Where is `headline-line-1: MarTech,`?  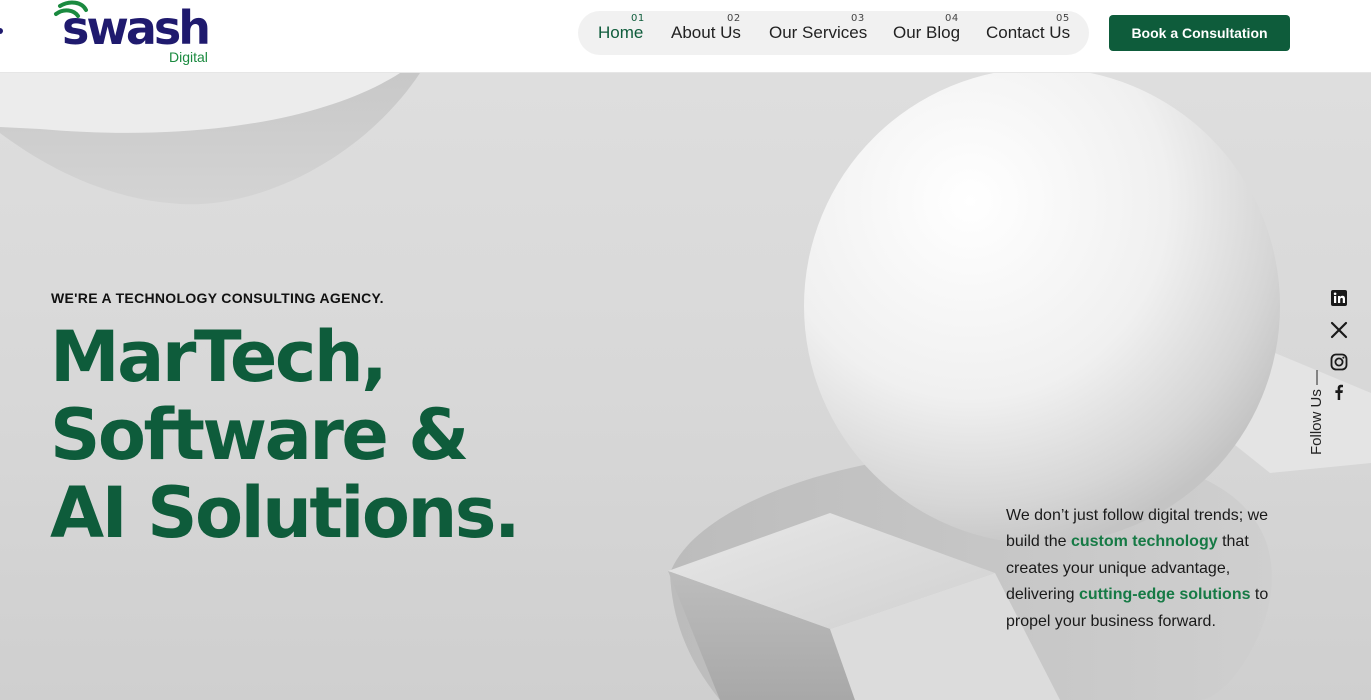
headline-line-1: MarTech, is located at coordinates (219, 357).